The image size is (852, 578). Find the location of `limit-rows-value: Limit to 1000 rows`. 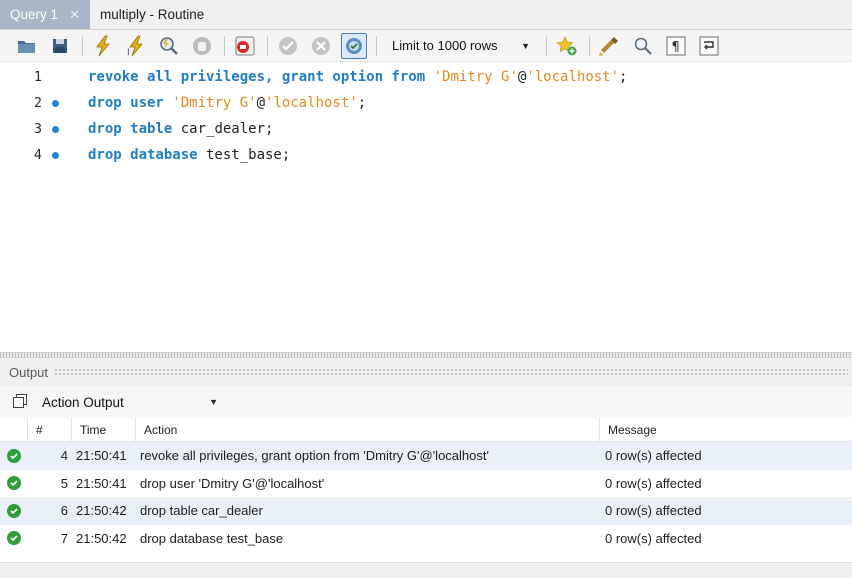

limit-rows-value: Limit to 1000 rows is located at coordinates (445, 45).